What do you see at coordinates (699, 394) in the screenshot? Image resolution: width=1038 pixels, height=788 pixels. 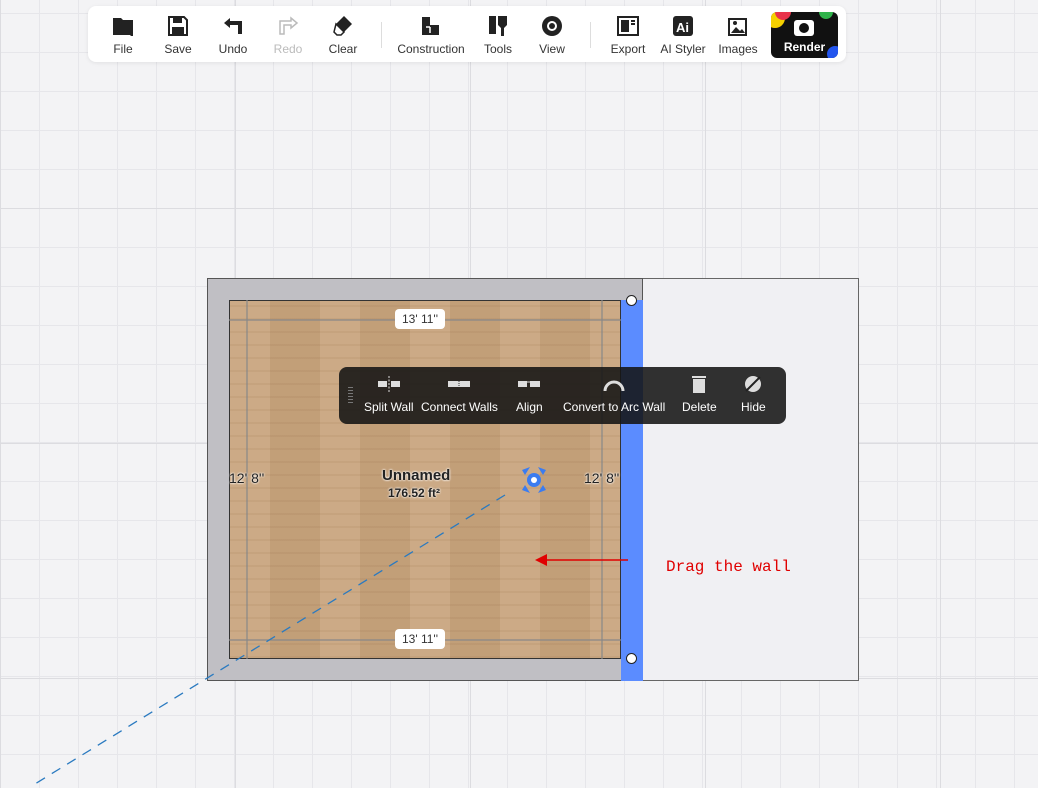 I see `delete-button: Delete` at bounding box center [699, 394].